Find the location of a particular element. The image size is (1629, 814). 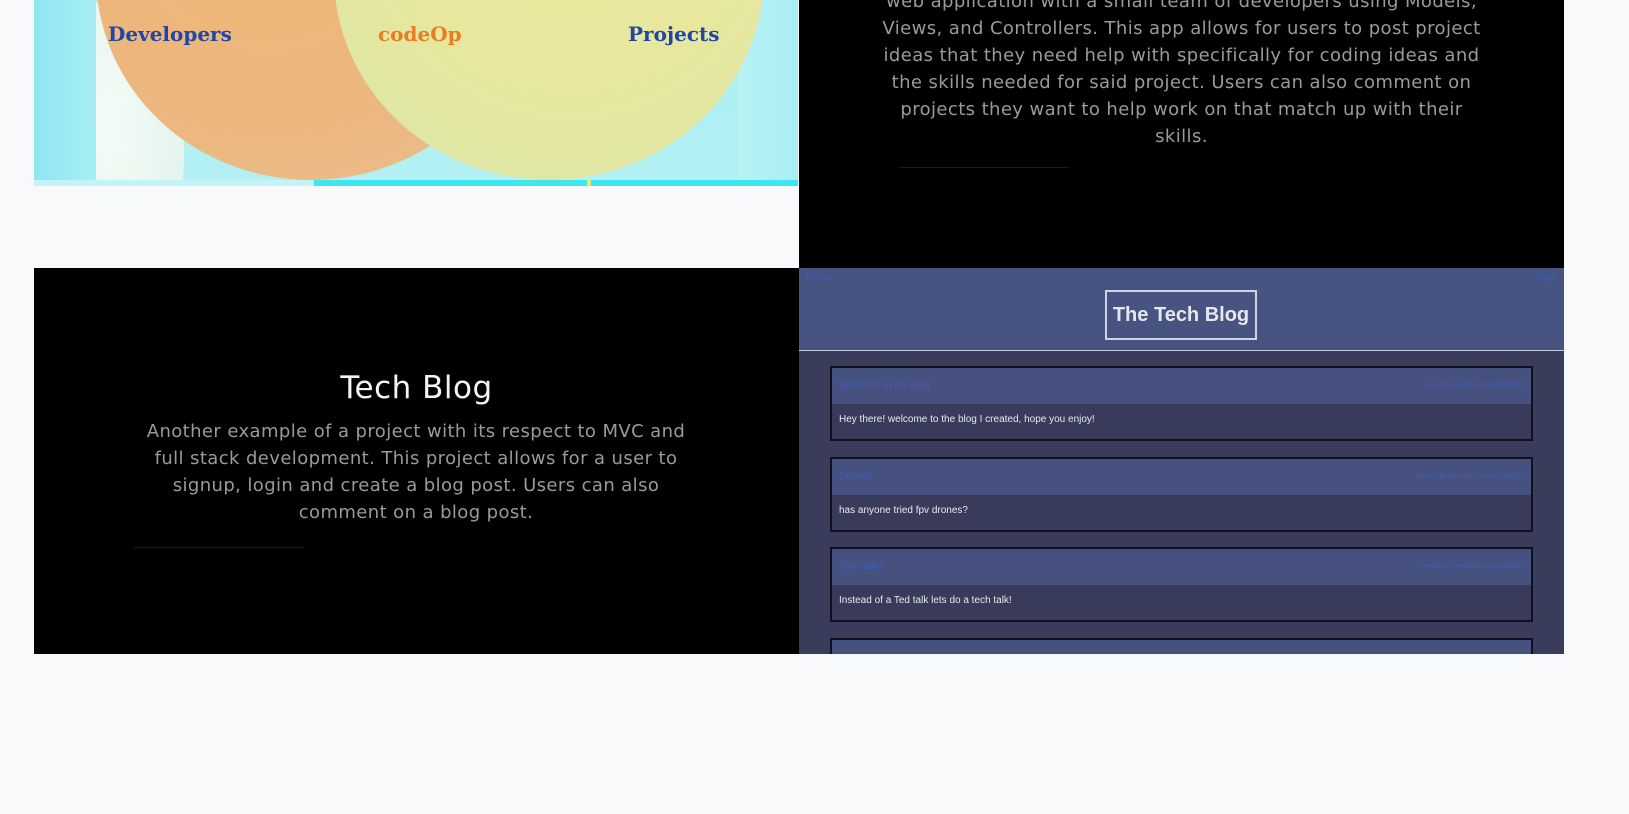

blog-post-title: Tech talks is located at coordinates (861, 566).